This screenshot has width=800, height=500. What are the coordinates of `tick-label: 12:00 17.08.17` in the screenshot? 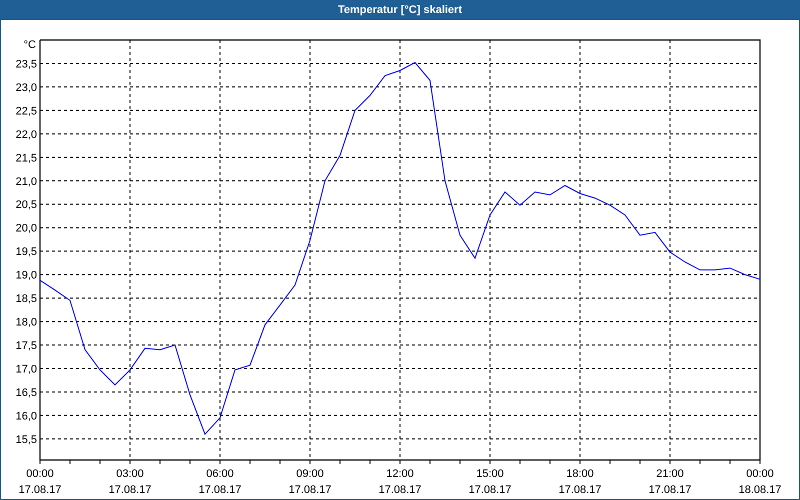 It's located at (400, 482).